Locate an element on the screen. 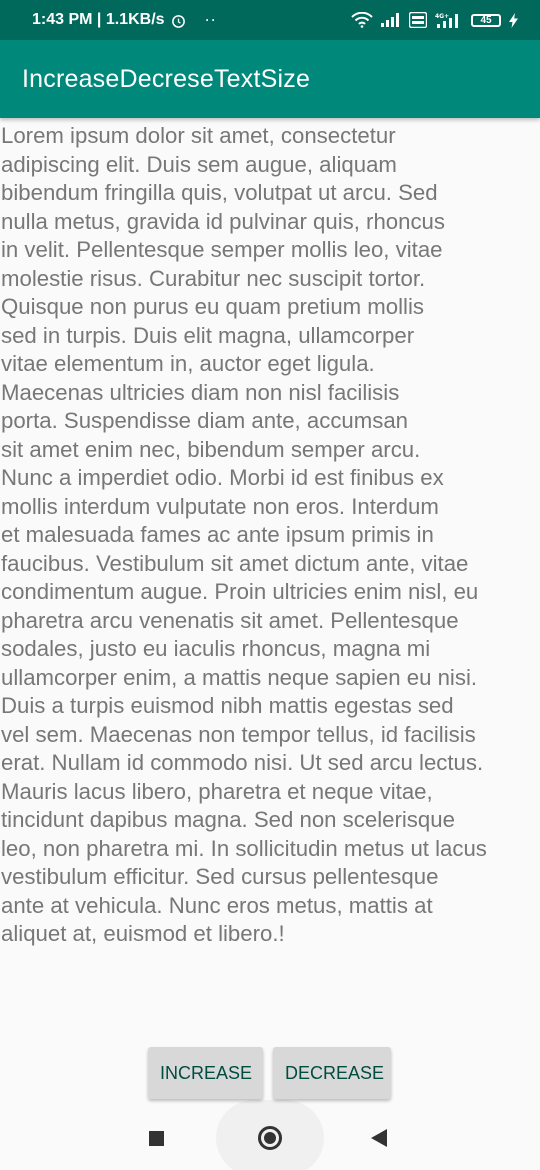  4g-signal-icon: 4G+ is located at coordinates (449, 20).